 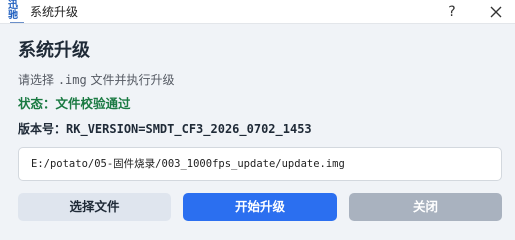 What do you see at coordinates (189, 129) in the screenshot?
I see `version-value: RK_VERSION=SMDT_CF3_2026_0702_1453` at bounding box center [189, 129].